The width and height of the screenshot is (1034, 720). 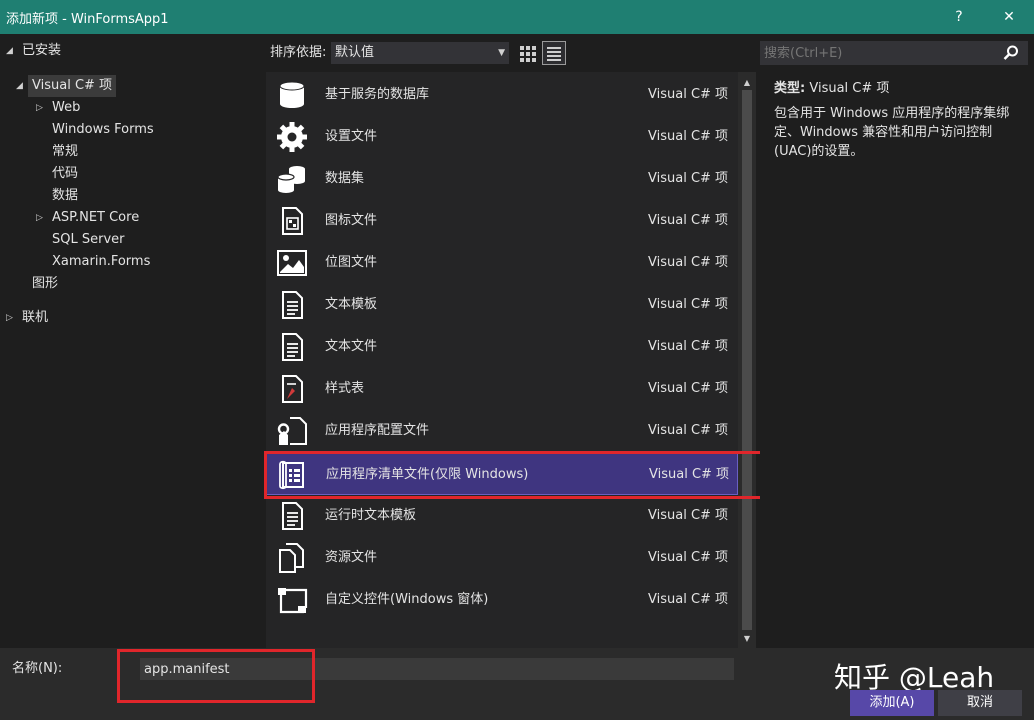 I want to click on tree-node-windows-forms: Windows Forms, so click(x=103, y=130).